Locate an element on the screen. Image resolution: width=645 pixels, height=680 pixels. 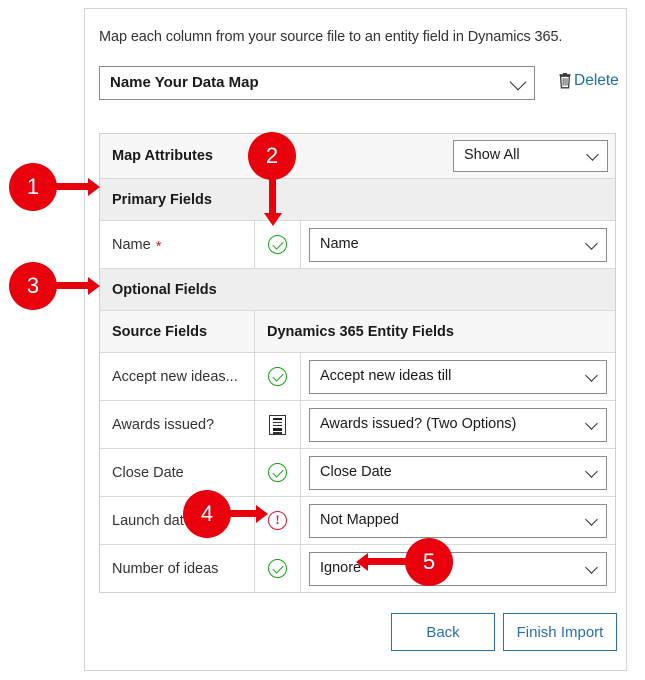
callout-5-arrow-line is located at coordinates (389, 561).